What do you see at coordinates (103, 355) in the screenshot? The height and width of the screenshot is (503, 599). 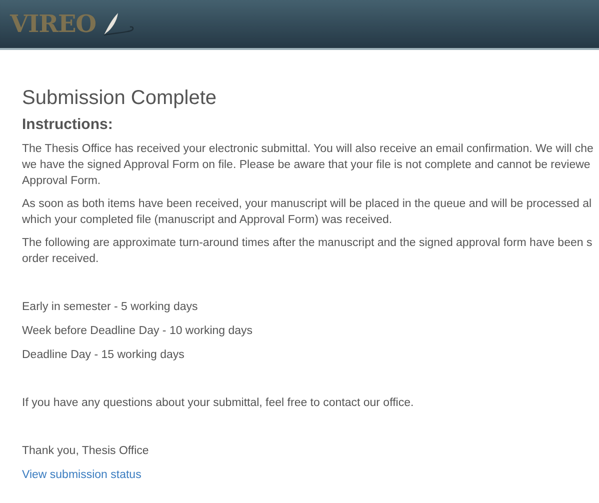 I see `turnaround-time: Deadline Day - 15 working days` at bounding box center [103, 355].